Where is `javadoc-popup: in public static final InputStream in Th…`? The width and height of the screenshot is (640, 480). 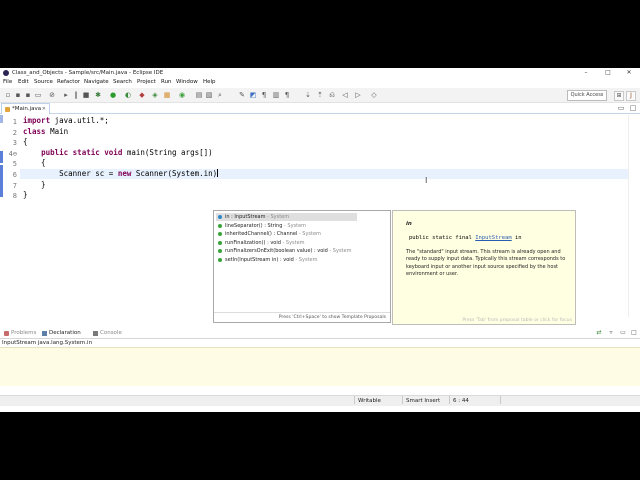 javadoc-popup: in public static final InputStream in Th… is located at coordinates (484, 267).